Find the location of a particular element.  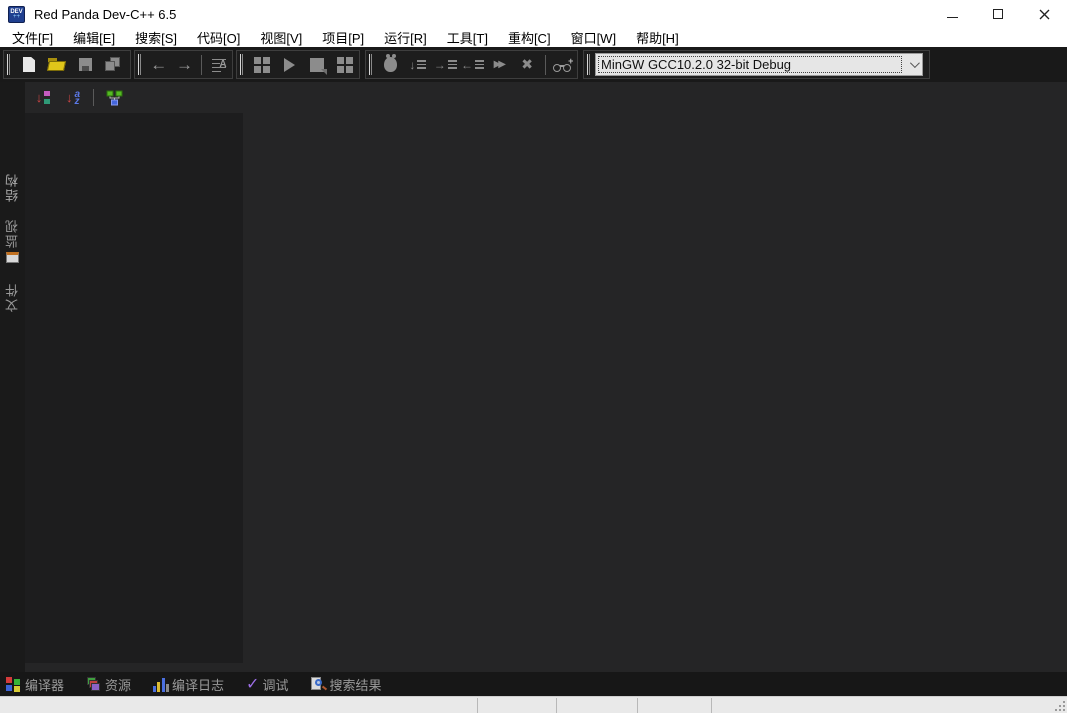

tab-resources: 资源 is located at coordinates (108, 684).